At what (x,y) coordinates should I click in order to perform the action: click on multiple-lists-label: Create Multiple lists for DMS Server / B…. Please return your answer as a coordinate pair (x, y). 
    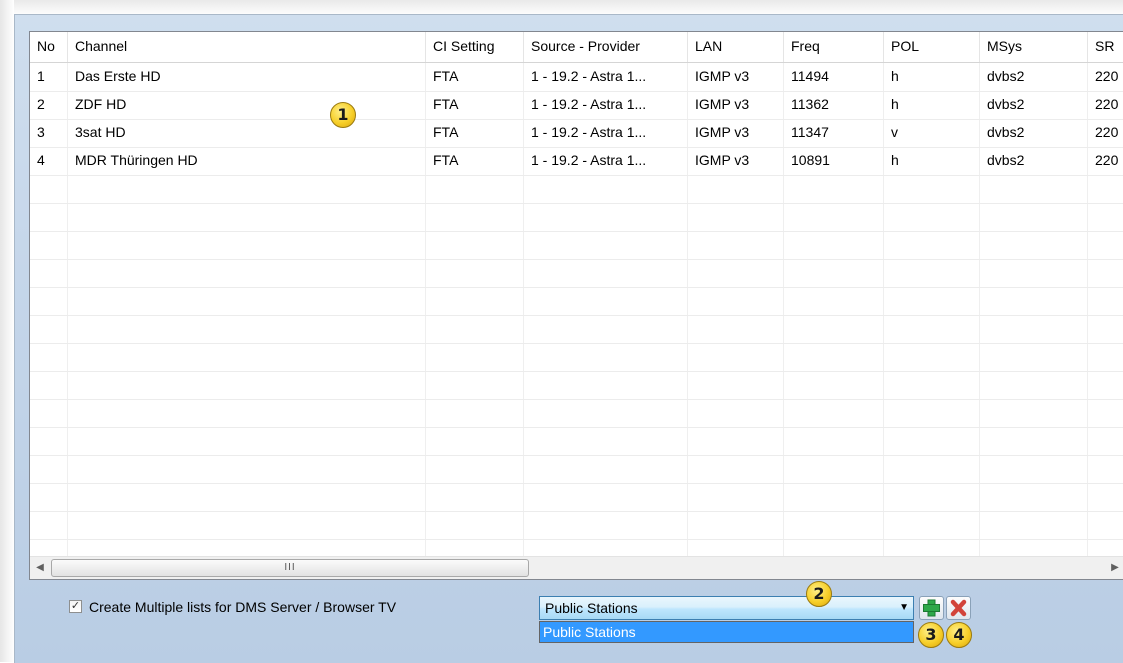
    Looking at the image, I should click on (242, 607).